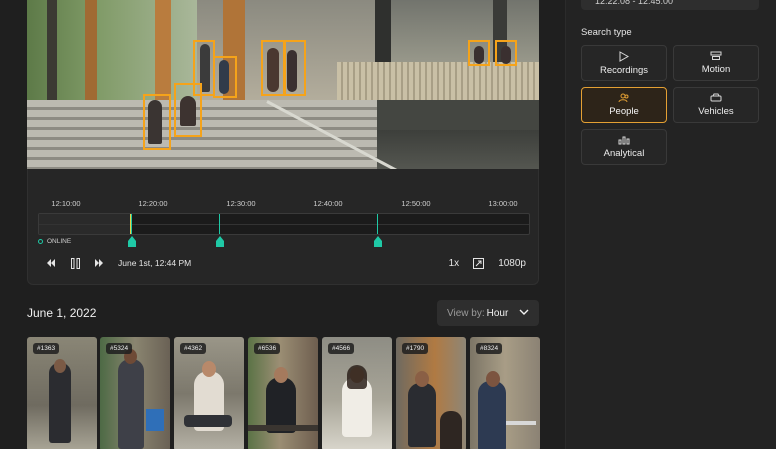 This screenshot has width=776, height=451. I want to click on search-type-people: People, so click(624, 105).